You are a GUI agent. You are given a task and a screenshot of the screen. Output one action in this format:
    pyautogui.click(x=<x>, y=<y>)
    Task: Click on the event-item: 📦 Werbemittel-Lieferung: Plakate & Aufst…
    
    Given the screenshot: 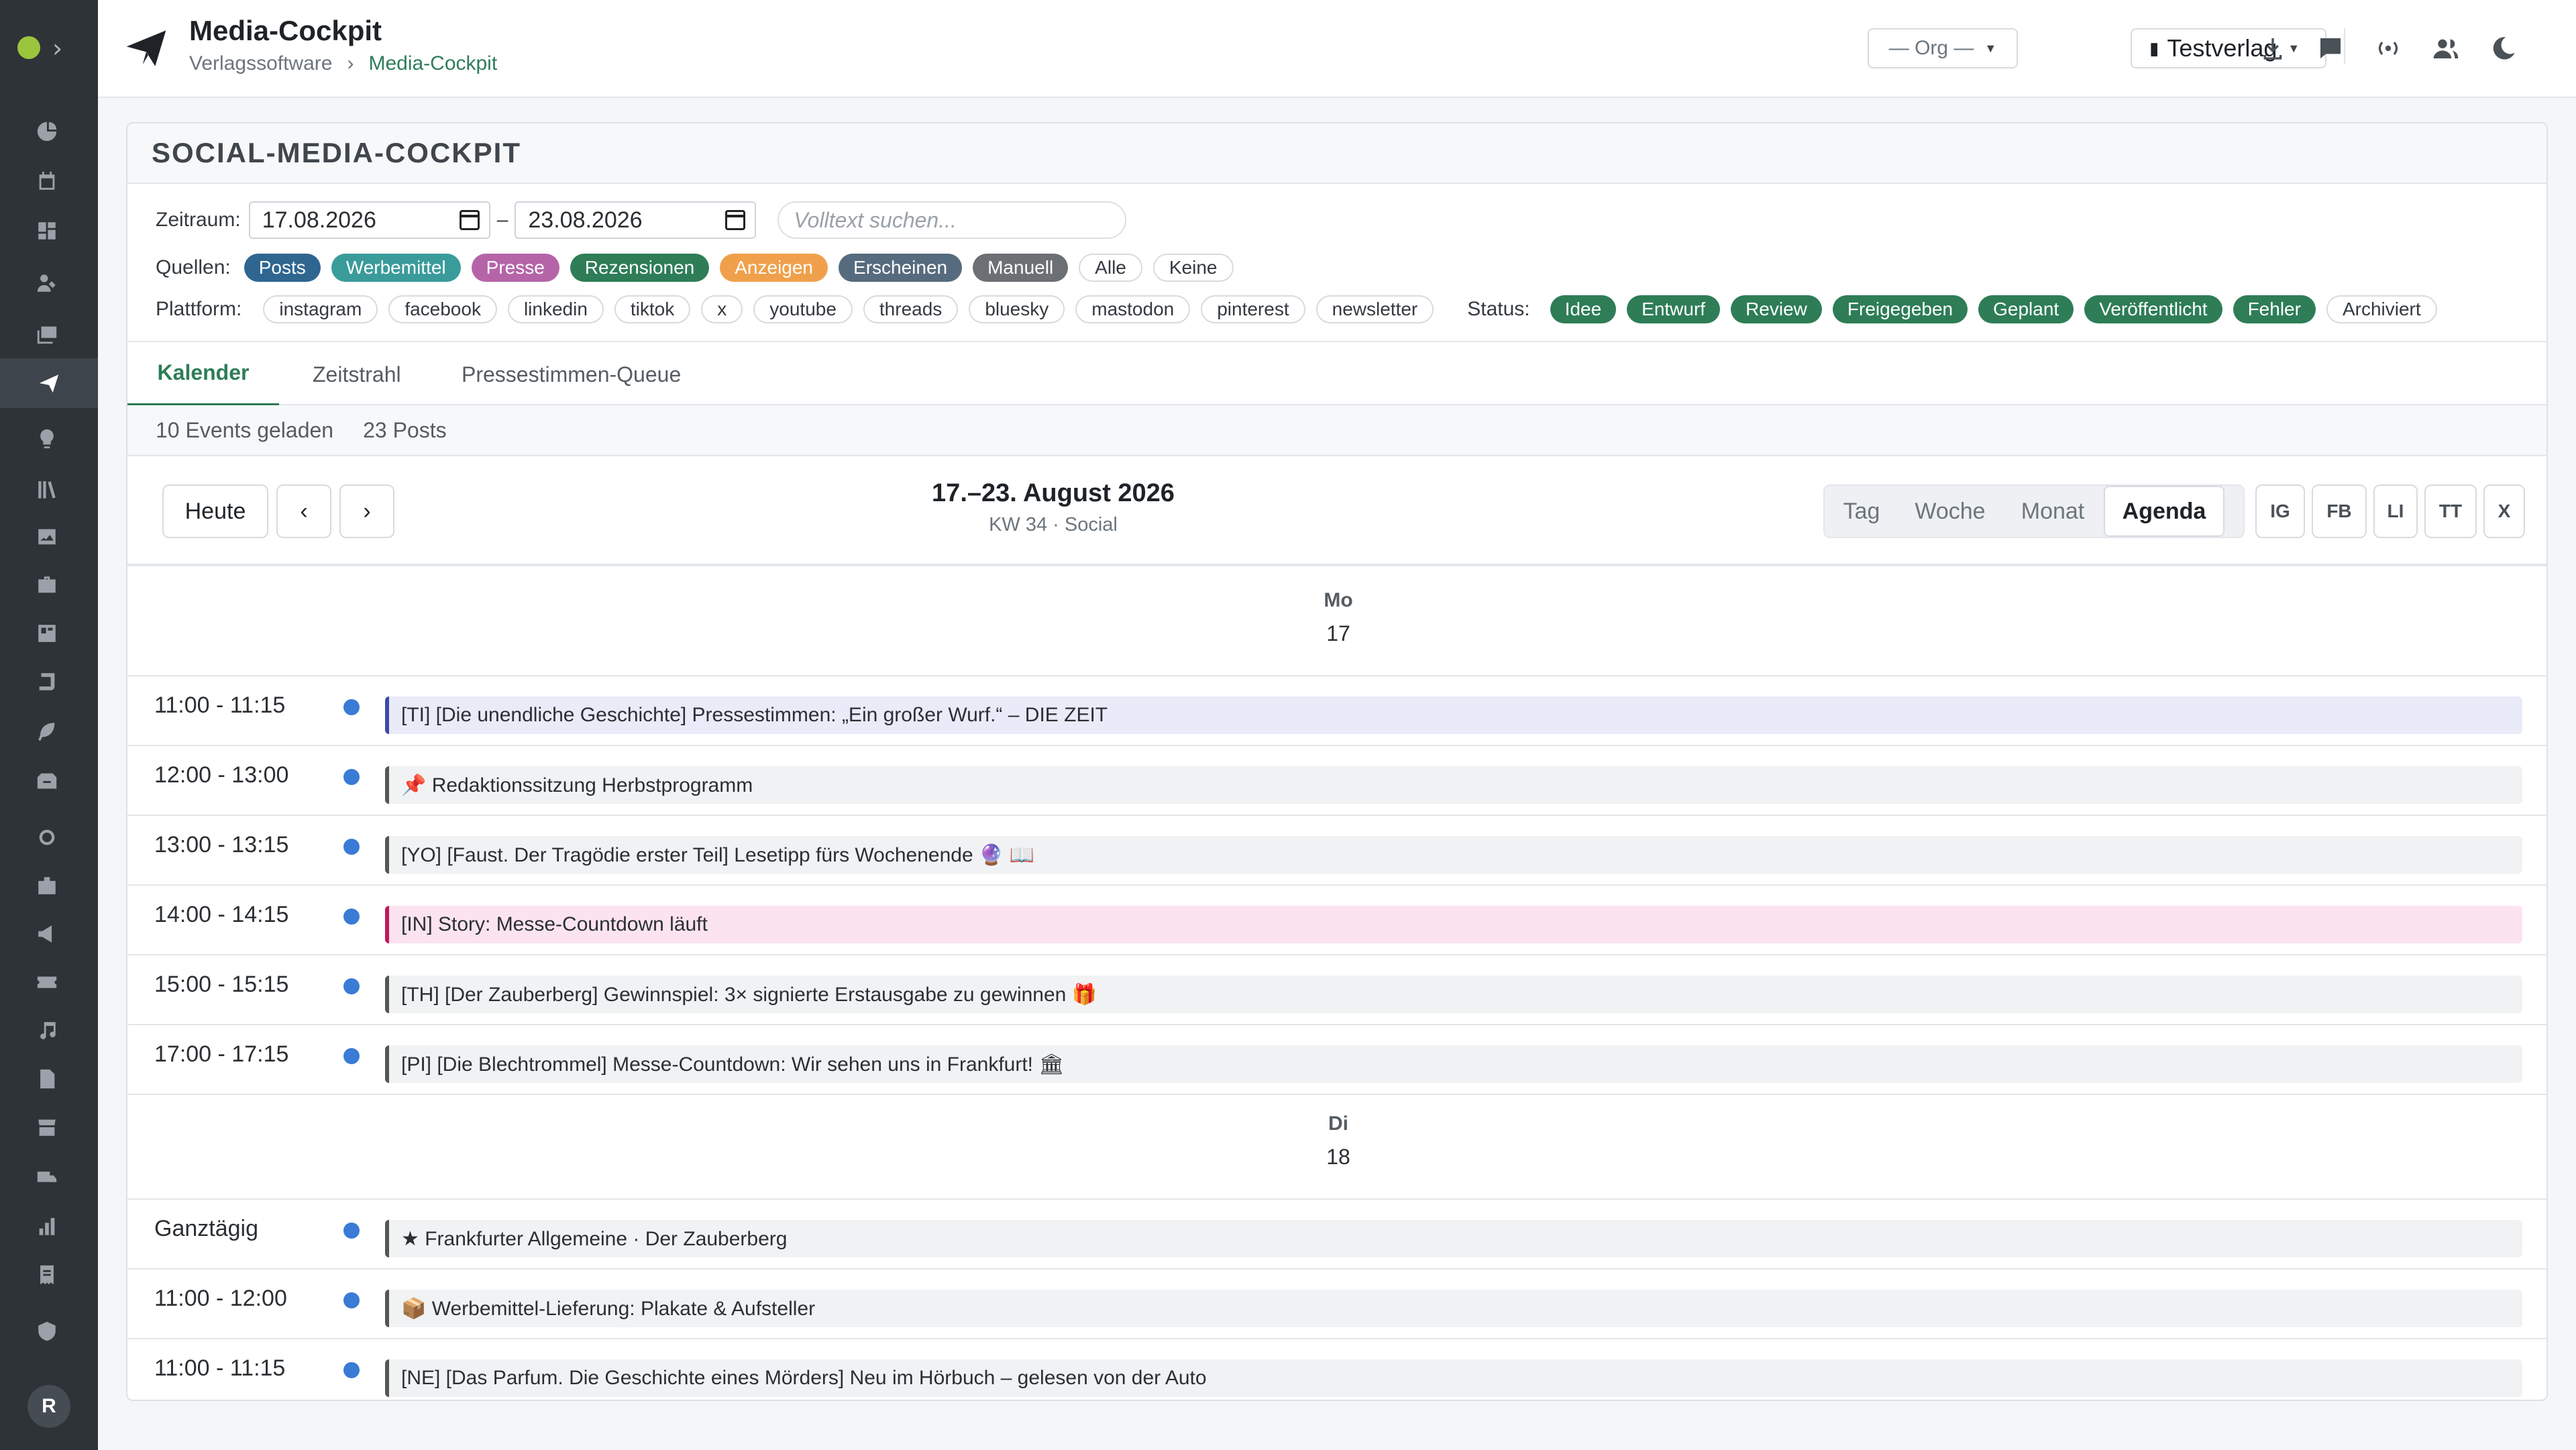 What is the action you would take?
    pyautogui.click(x=1453, y=1308)
    